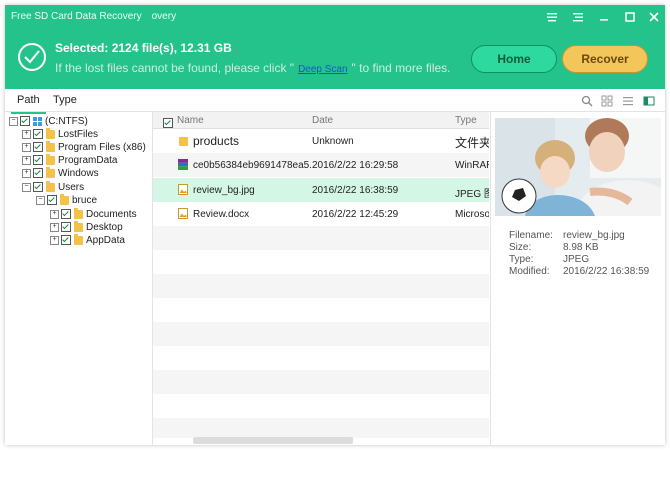  Describe the element at coordinates (164, 16) in the screenshot. I see `window-title-suffix: overy` at that location.